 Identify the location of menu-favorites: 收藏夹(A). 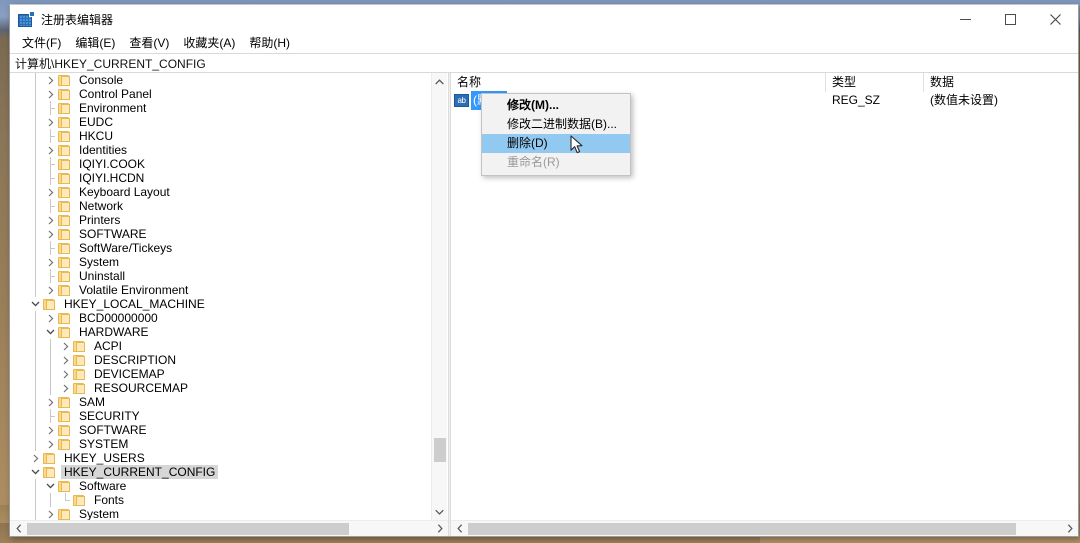
(209, 44).